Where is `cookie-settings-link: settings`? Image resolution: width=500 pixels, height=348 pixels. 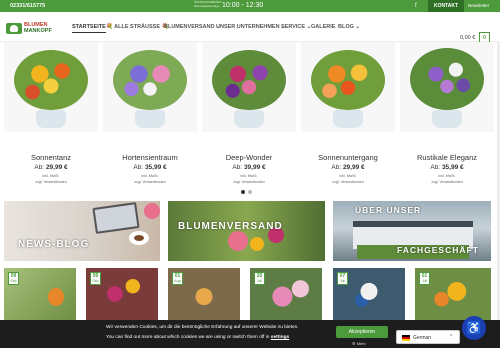
cookie-settings-link: settings is located at coordinates (280, 337).